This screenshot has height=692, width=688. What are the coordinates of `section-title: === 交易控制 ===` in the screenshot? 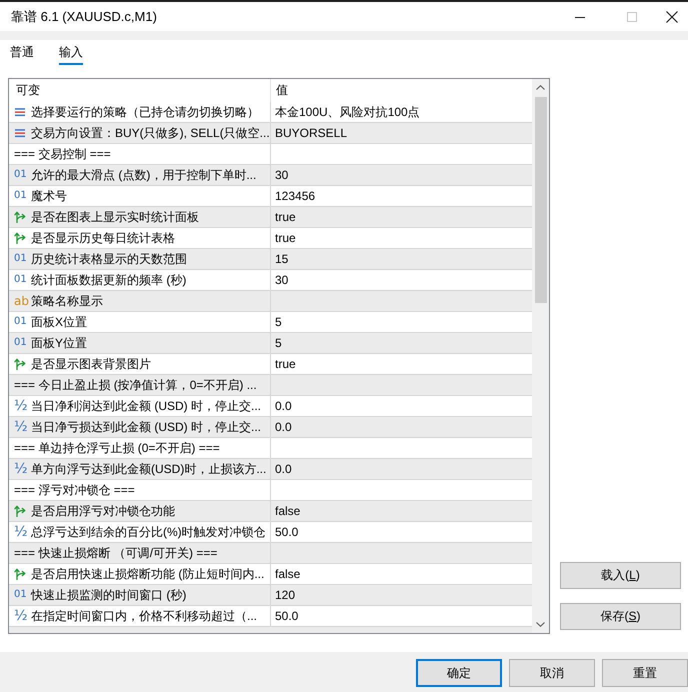 It's located at (62, 154).